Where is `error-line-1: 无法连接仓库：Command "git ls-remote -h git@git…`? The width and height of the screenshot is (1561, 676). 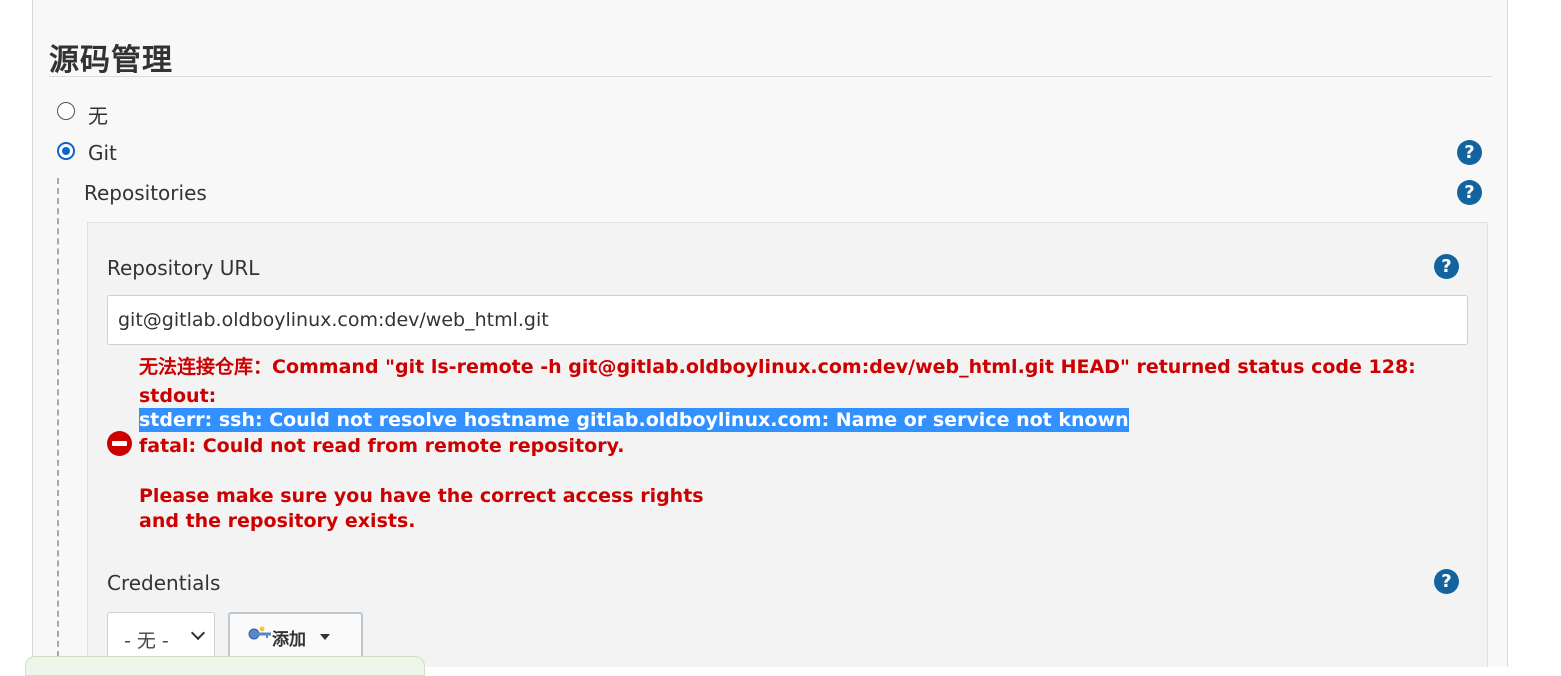 error-line-1: 无法连接仓库：Command "git ls-remote -h git@git… is located at coordinates (777, 367).